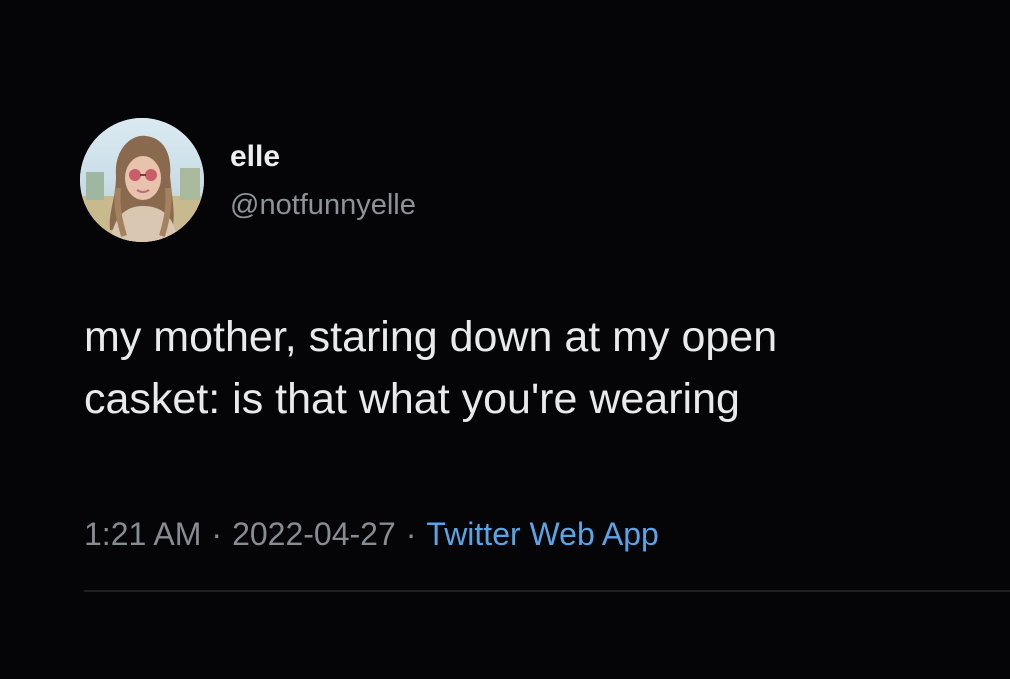 This screenshot has height=679, width=1010. I want to click on tweet-text-line: casket: is that what you're wearing, so click(412, 399).